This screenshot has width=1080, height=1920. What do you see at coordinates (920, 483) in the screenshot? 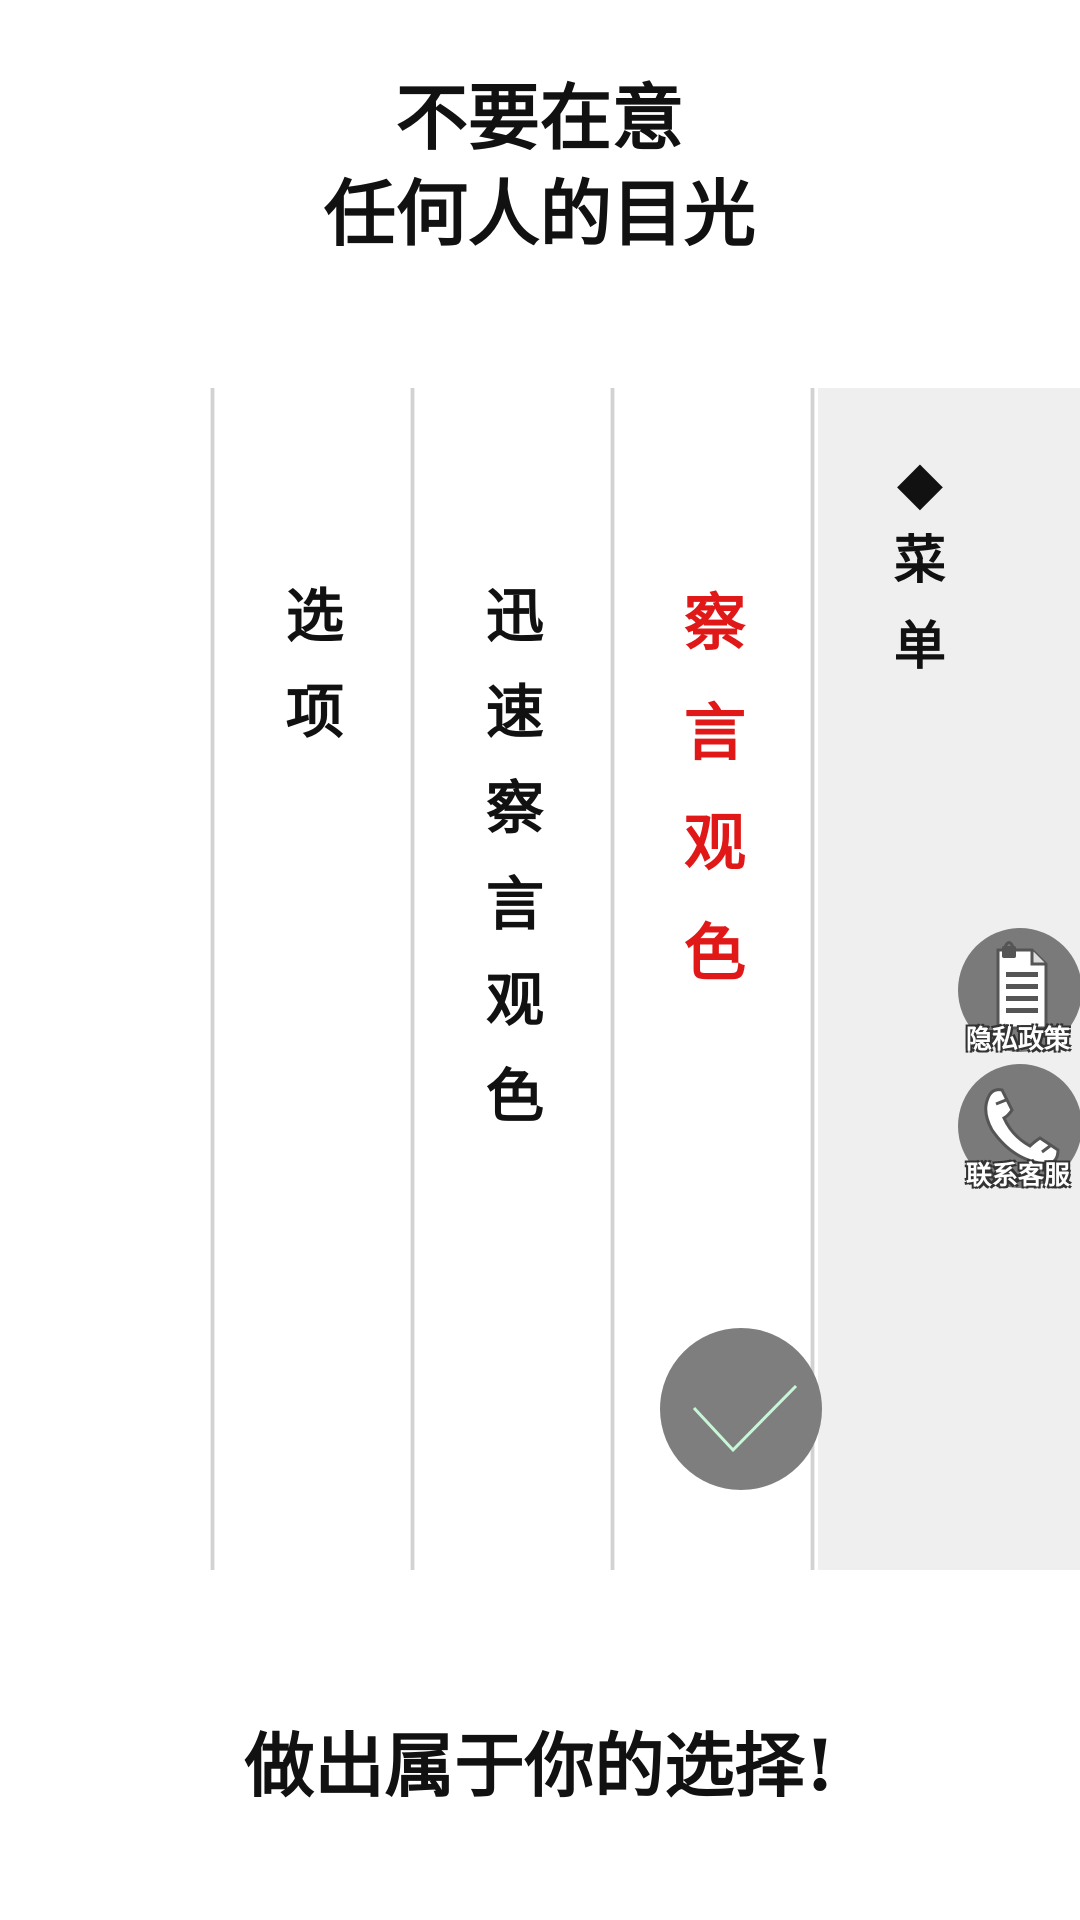
I see `diamond-icon: ◆` at bounding box center [920, 483].